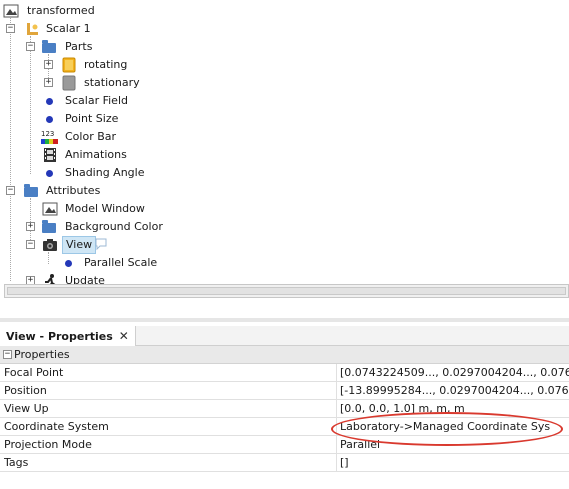  I want to click on tree-node-label: stationary, so click(112, 82).